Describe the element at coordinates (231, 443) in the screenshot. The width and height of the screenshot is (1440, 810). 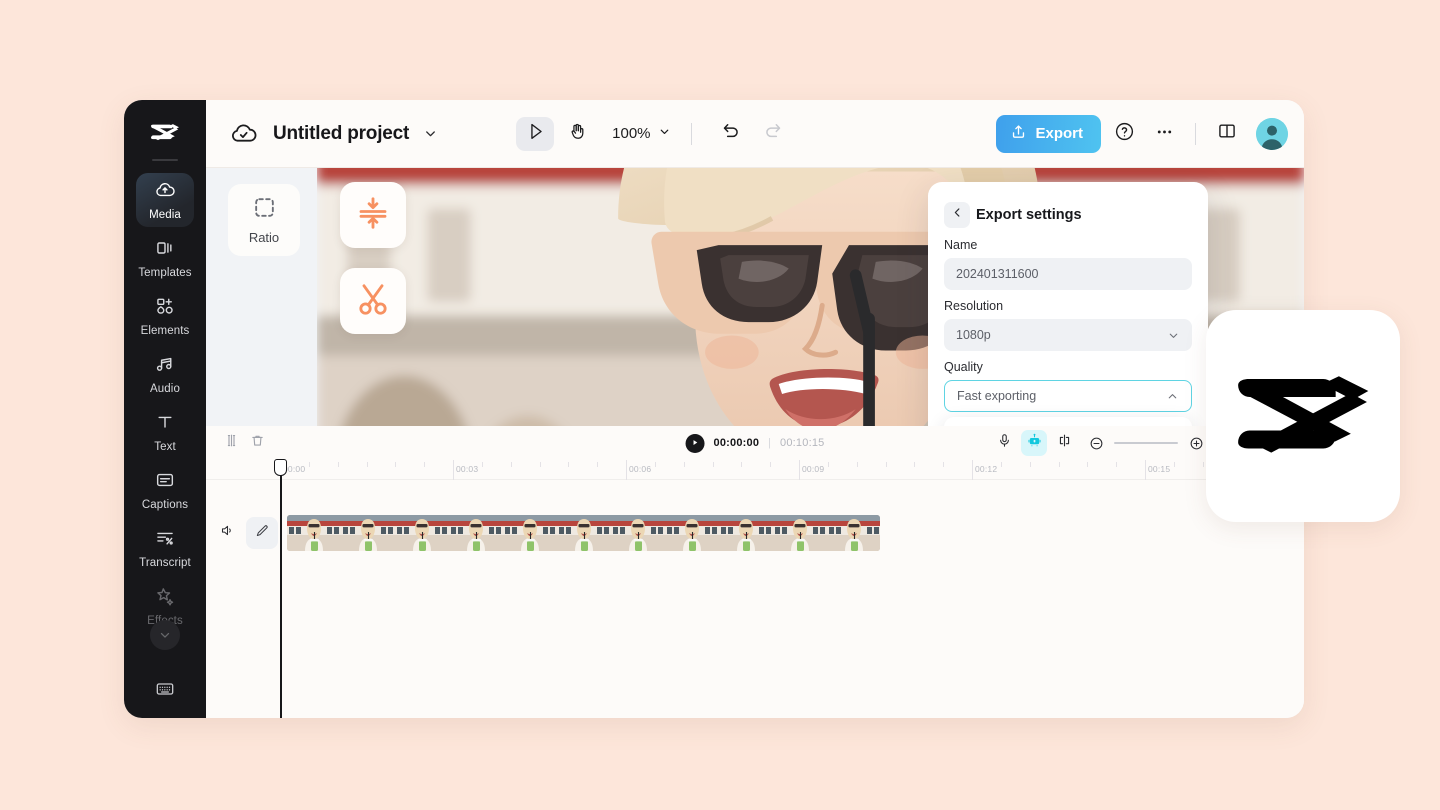
I see `split-clip-button` at that location.